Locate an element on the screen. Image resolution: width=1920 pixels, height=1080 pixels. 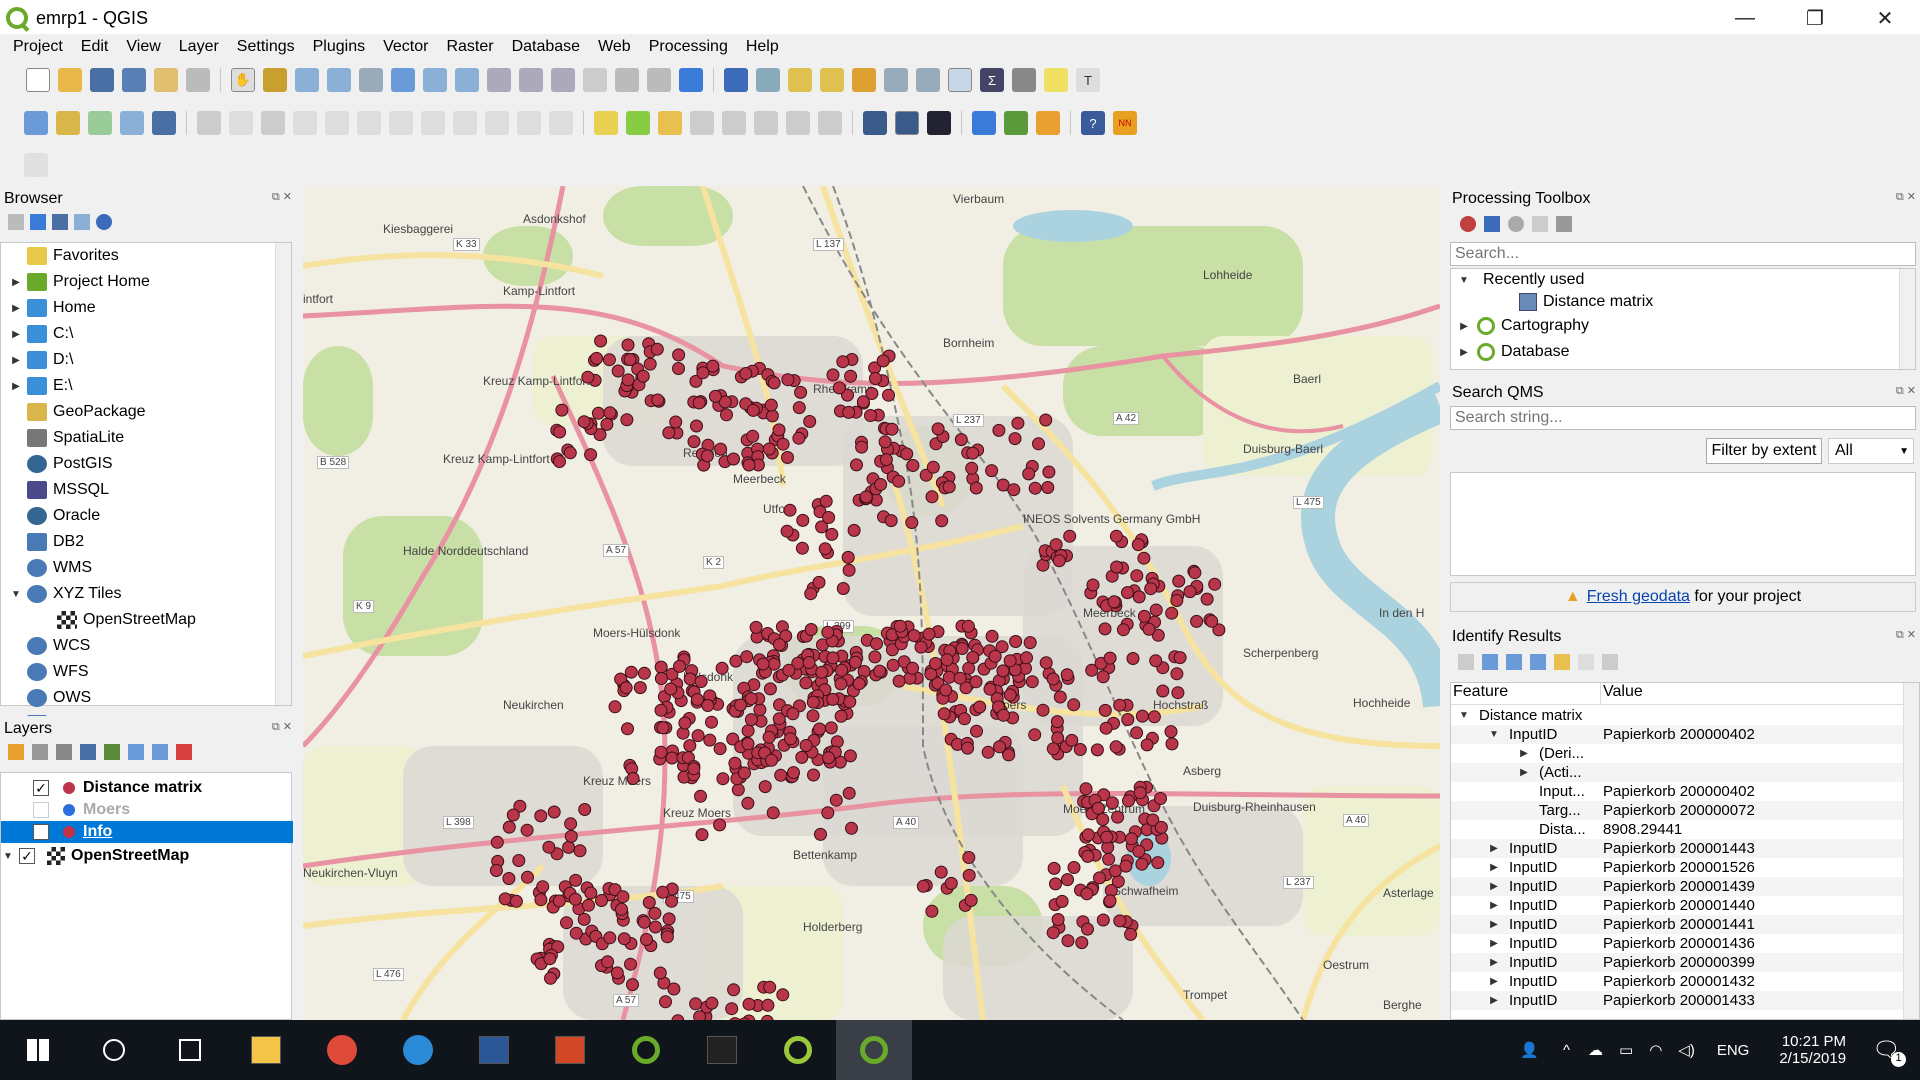
deselect-icon is located at coordinates (864, 80).